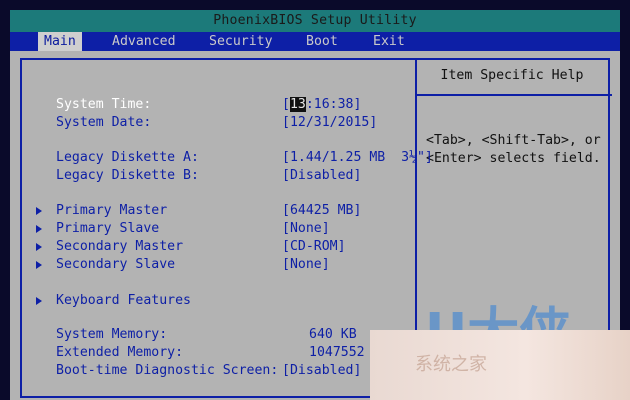 The width and height of the screenshot is (630, 400). What do you see at coordinates (512, 75) in the screenshot?
I see `help-title: Item Specific Help` at bounding box center [512, 75].